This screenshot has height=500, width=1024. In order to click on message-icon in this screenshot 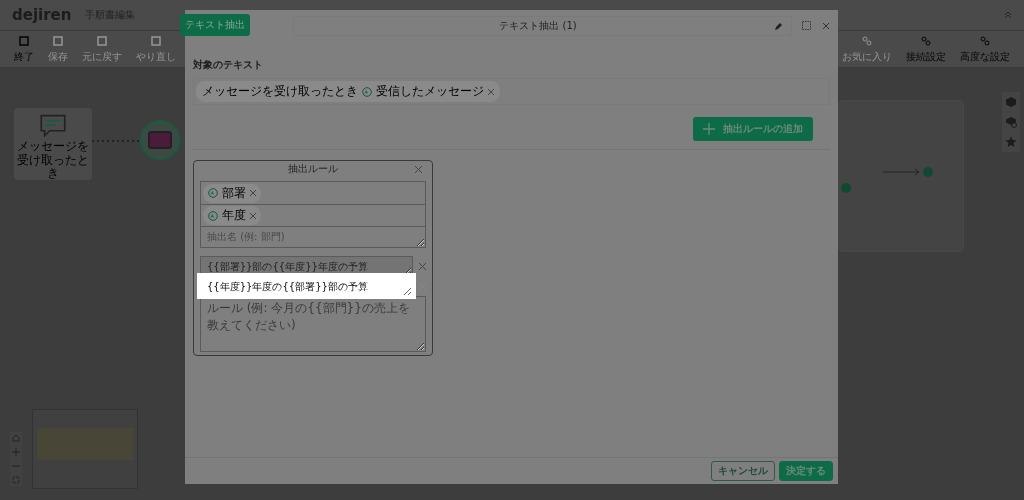, I will do `click(53, 126)`.